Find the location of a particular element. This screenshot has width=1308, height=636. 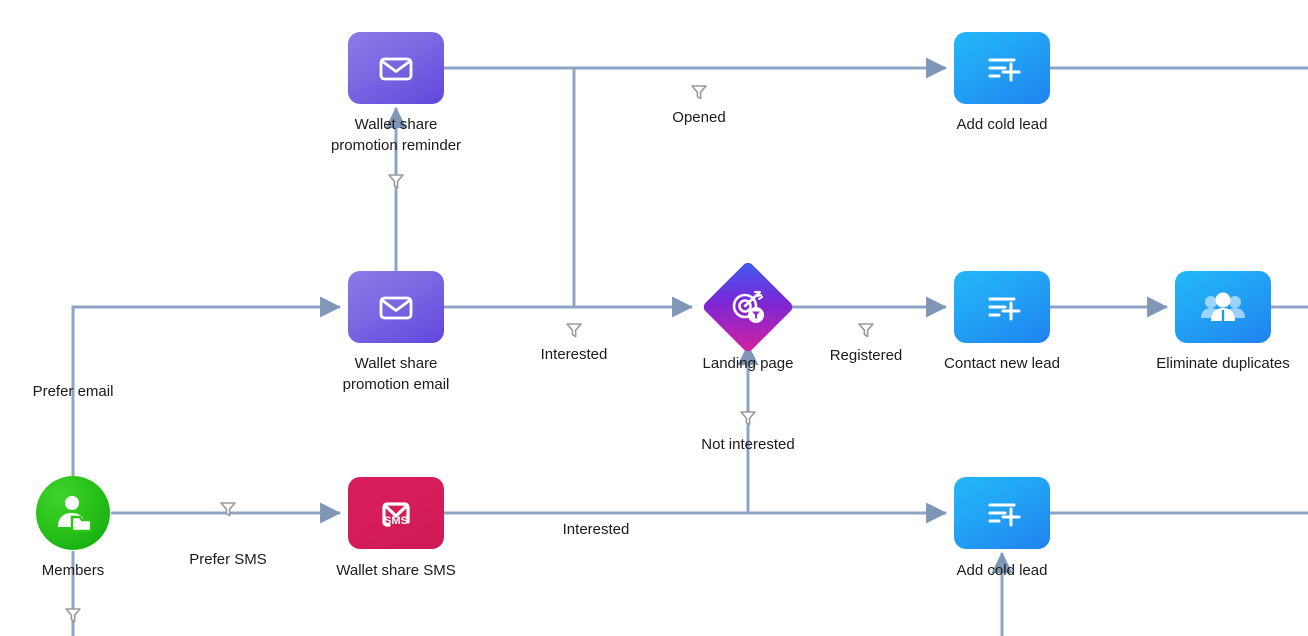

sms-envelope-icon: SMS is located at coordinates (396, 514).